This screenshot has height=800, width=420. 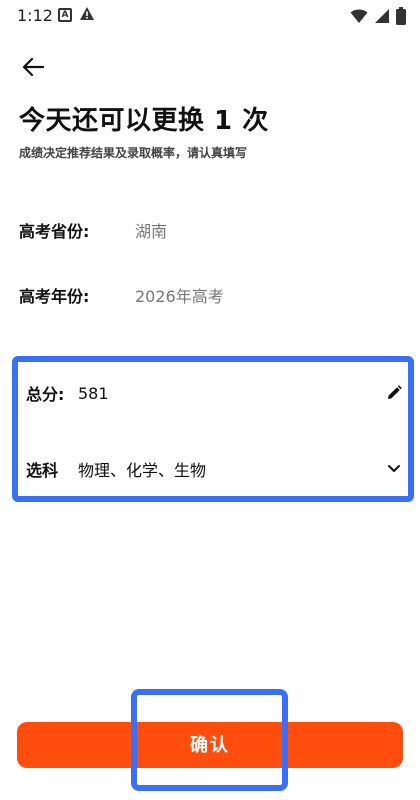 I want to click on arrow-left-icon, so click(x=33, y=67).